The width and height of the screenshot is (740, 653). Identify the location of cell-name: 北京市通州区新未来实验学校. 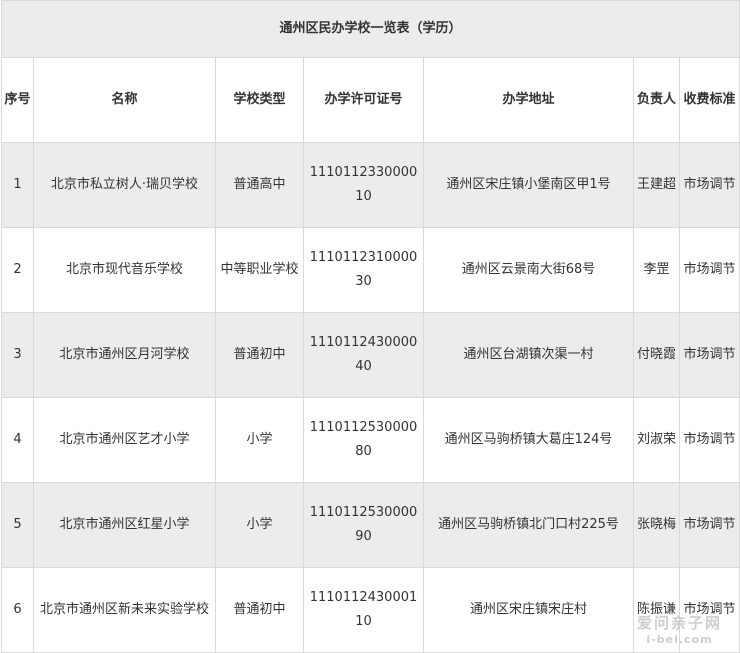
(124, 610).